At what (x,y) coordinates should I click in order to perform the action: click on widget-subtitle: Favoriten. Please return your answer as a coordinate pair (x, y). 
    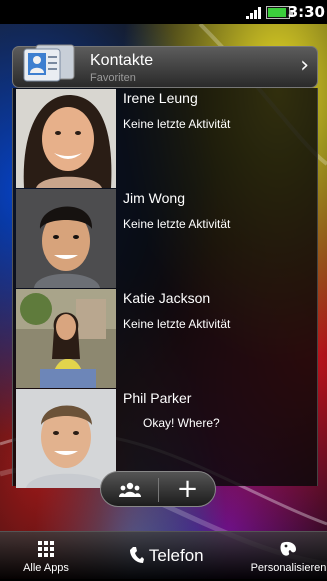
    Looking at the image, I should click on (113, 78).